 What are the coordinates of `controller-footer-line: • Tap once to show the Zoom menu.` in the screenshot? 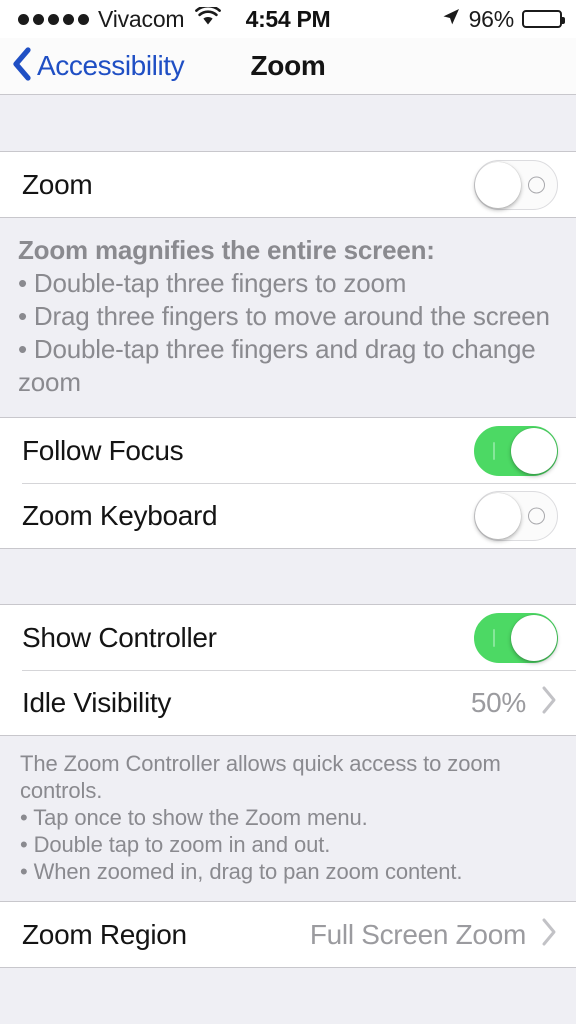 It's located at (194, 817).